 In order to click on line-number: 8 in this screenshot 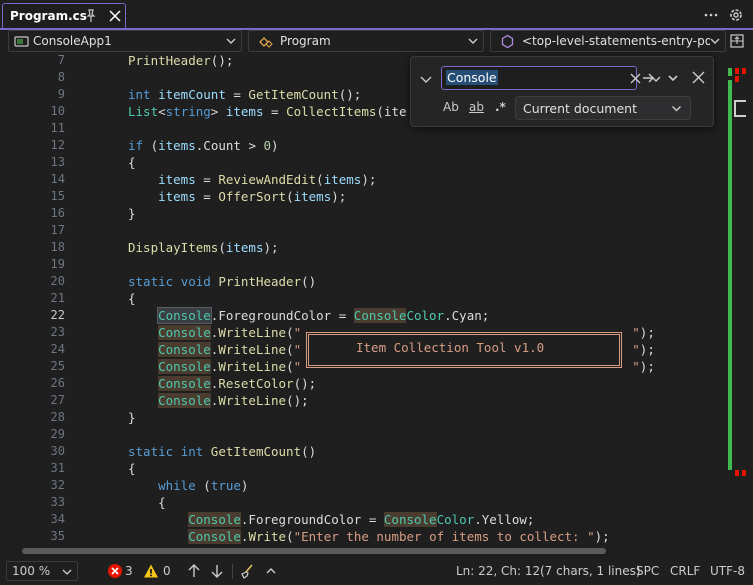, I will do `click(61, 77)`.